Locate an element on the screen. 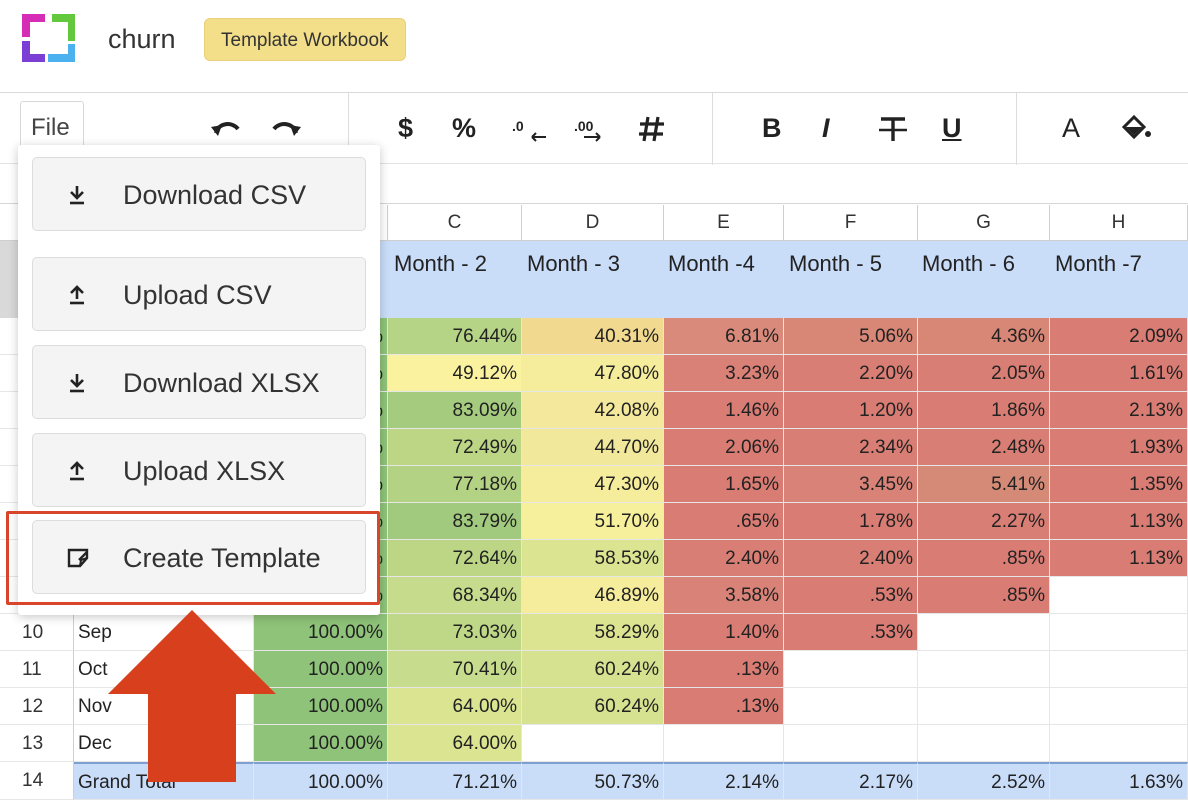 The image size is (1188, 807). grid-cell: 58.29% is located at coordinates (593, 632).